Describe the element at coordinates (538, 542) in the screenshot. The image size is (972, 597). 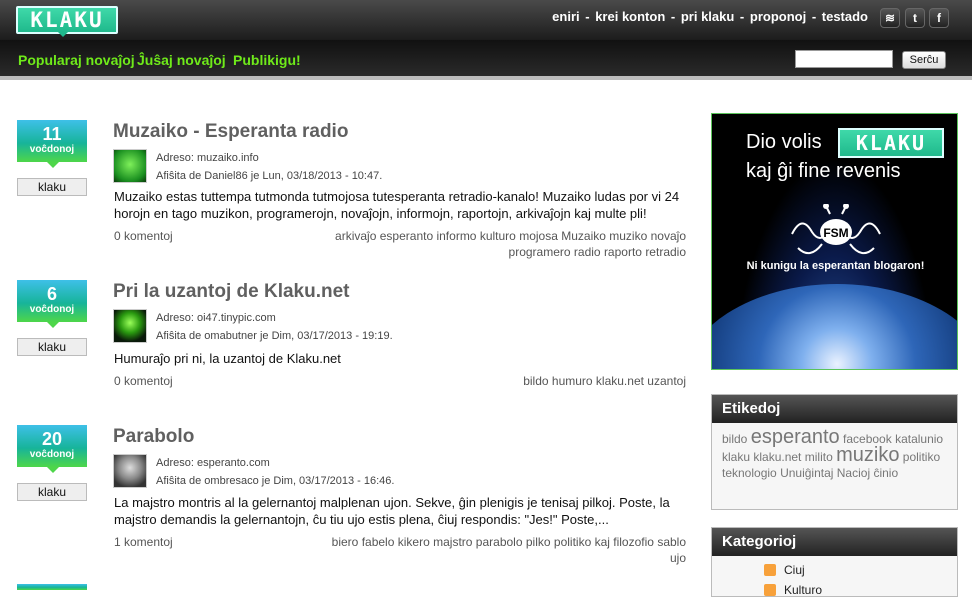
I see `tag-link: pilko` at that location.